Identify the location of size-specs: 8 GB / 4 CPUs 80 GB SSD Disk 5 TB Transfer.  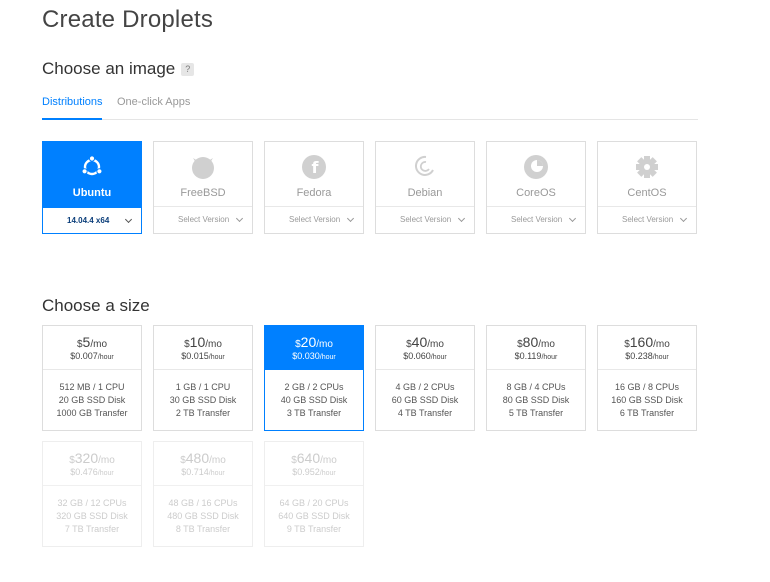
(536, 400).